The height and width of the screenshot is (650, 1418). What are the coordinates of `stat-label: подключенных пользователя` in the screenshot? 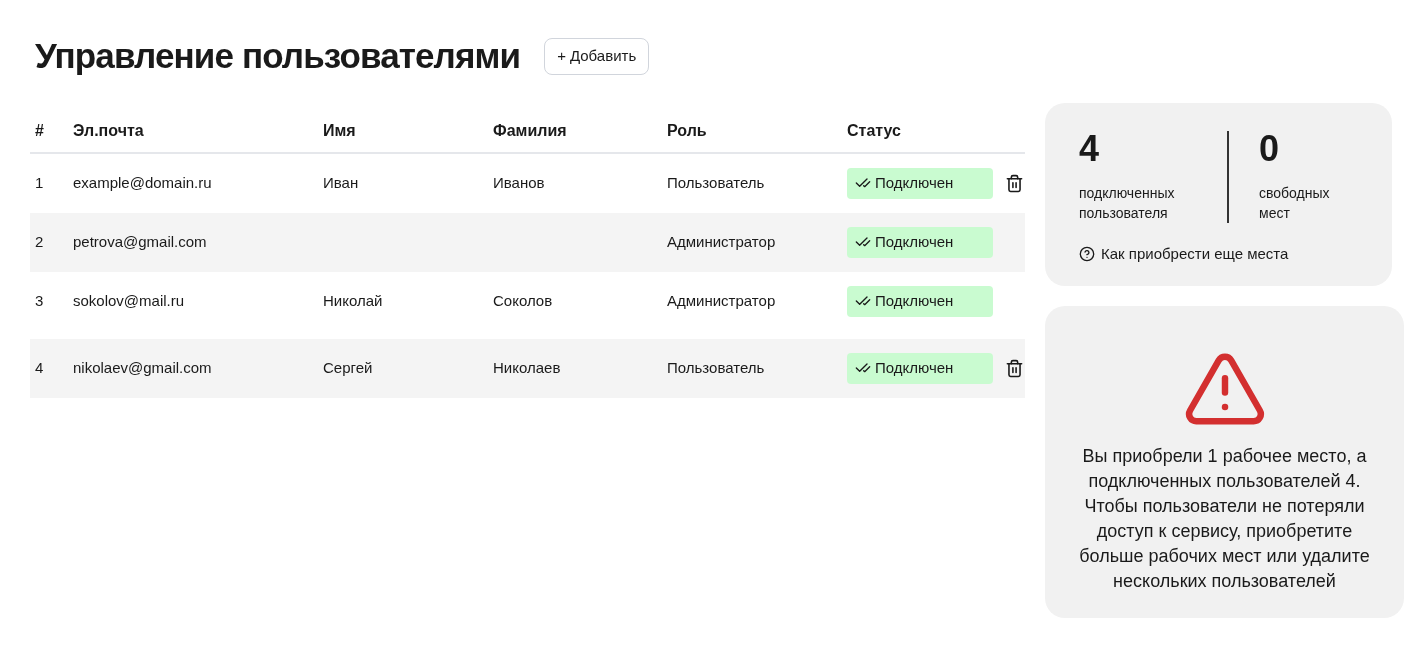 It's located at (1127, 203).